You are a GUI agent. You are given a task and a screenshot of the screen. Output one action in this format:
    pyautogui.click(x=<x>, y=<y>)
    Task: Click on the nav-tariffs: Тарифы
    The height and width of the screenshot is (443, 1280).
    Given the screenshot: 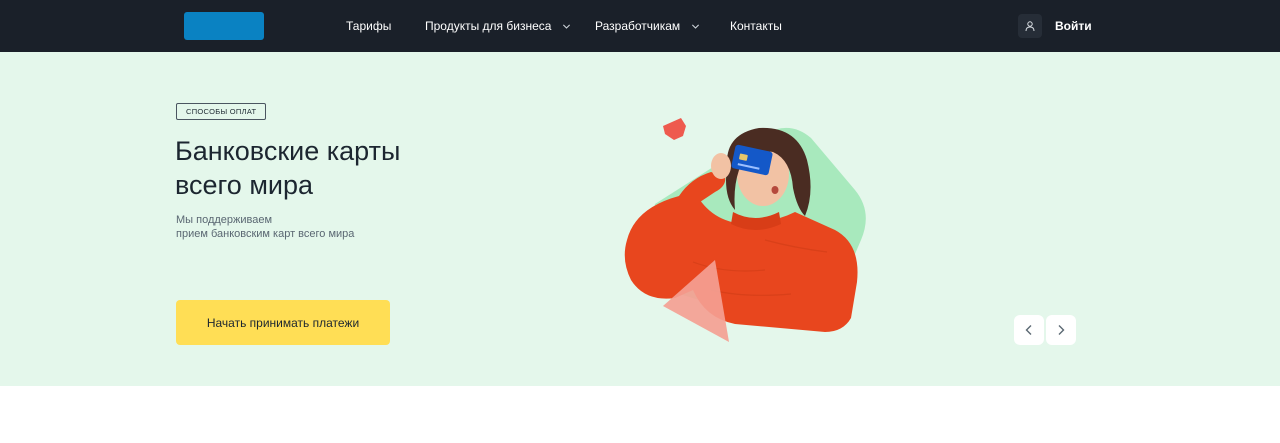 What is the action you would take?
    pyautogui.click(x=368, y=26)
    